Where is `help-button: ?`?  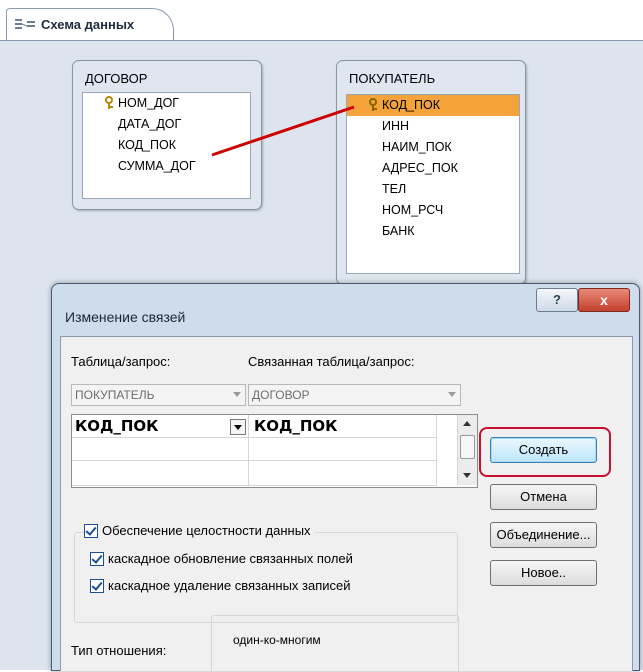
help-button: ? is located at coordinates (557, 300).